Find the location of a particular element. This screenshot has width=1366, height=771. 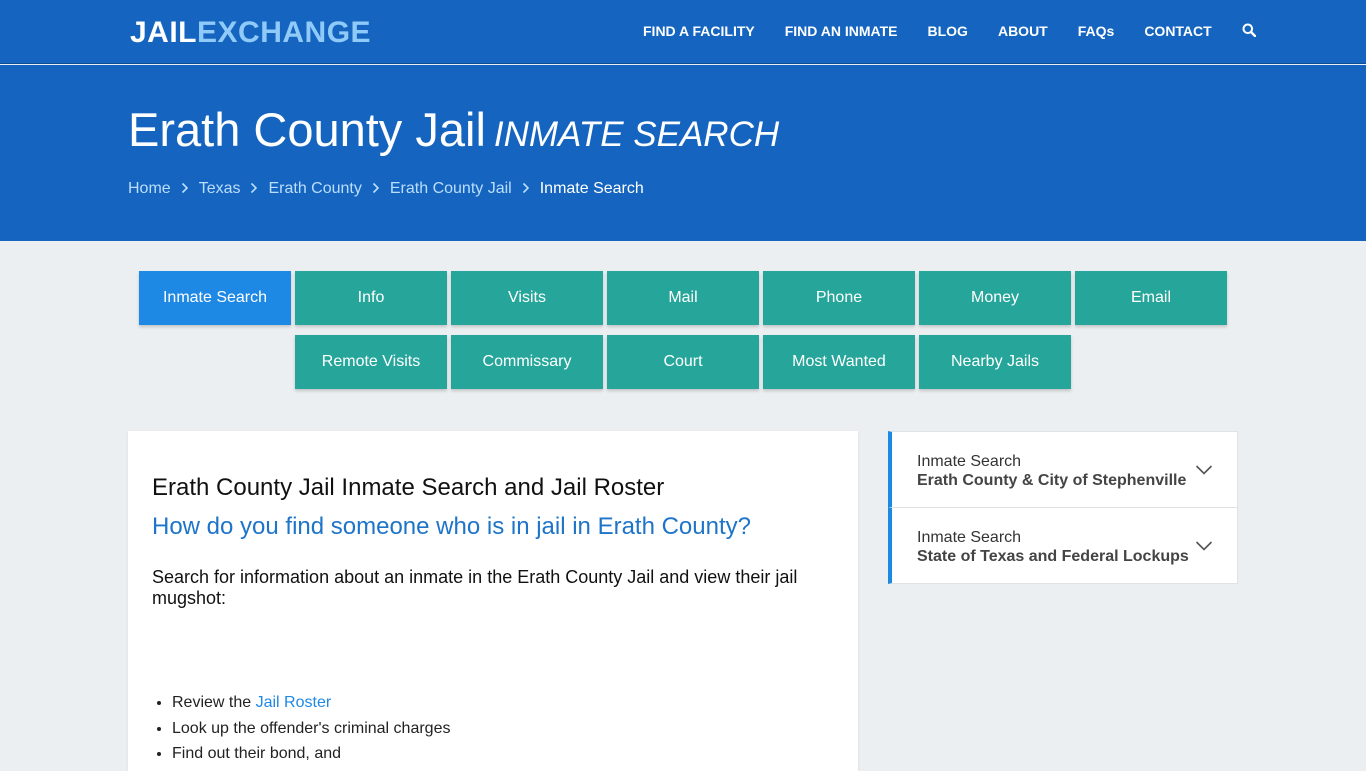

logo-text-jail: JAIL is located at coordinates (164, 32).